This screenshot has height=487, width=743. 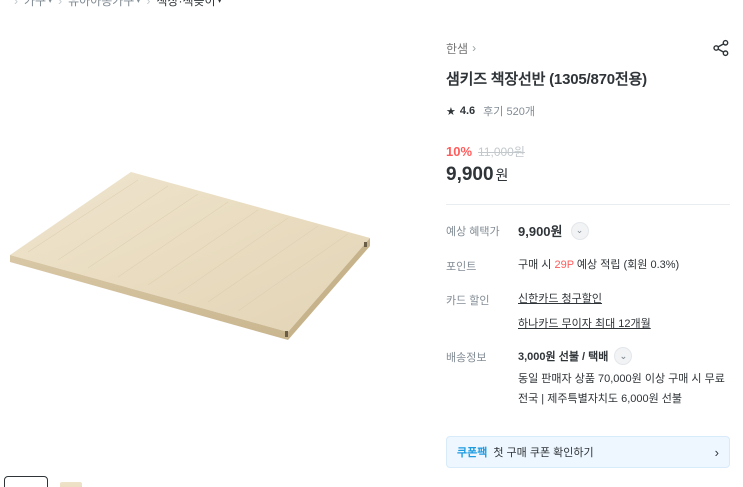 What do you see at coordinates (588, 151) in the screenshot?
I see `discount-row: 10% 11,000원` at bounding box center [588, 151].